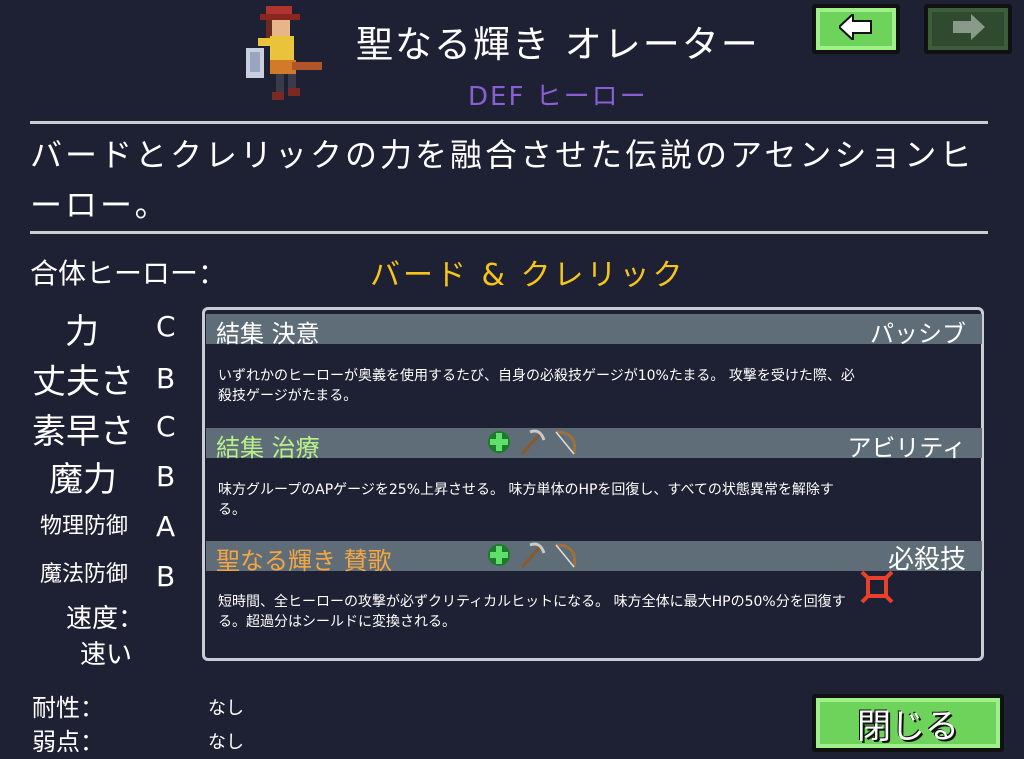 Image resolution: width=1024 pixels, height=759 pixels. Describe the element at coordinates (558, 44) in the screenshot. I see `hero-name: 聖なる輝き オレーター` at that location.